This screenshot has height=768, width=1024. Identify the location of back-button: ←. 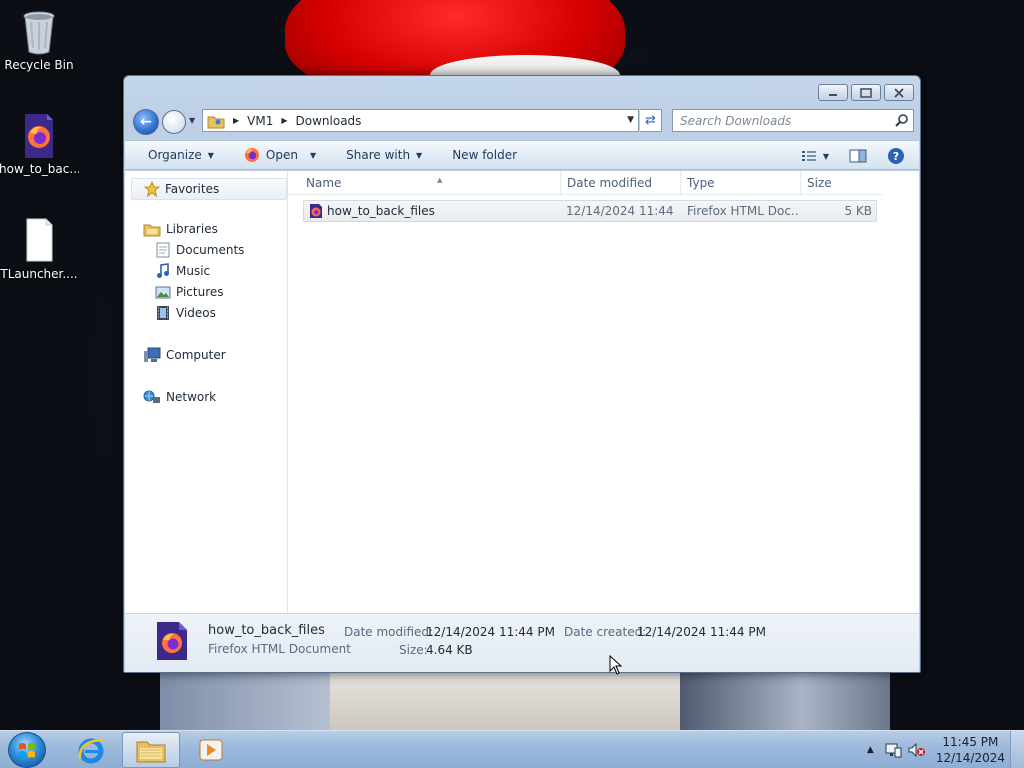
(146, 122).